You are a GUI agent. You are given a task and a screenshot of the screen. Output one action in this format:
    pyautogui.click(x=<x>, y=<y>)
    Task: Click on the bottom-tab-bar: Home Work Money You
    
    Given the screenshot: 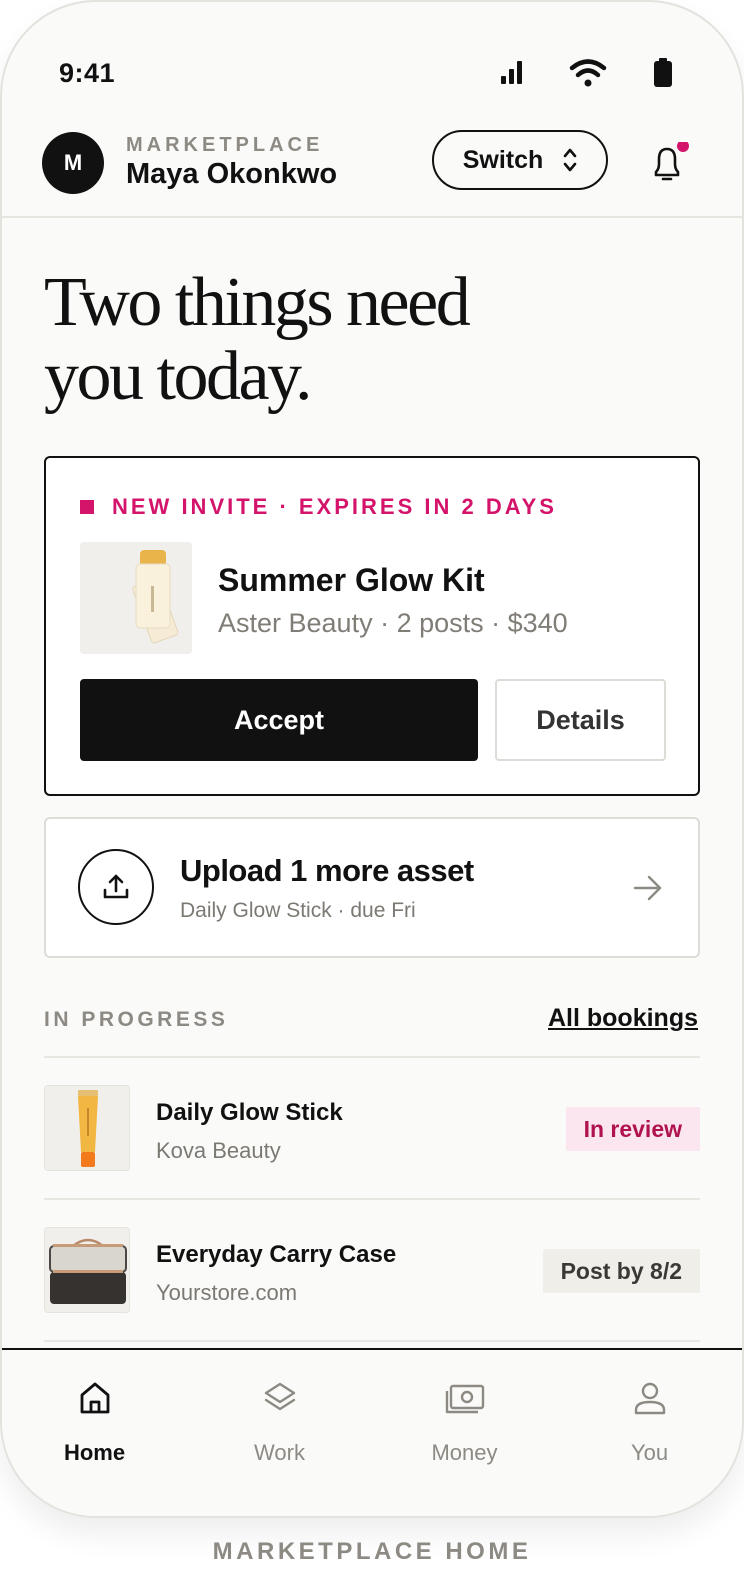 What is the action you would take?
    pyautogui.click(x=372, y=1432)
    